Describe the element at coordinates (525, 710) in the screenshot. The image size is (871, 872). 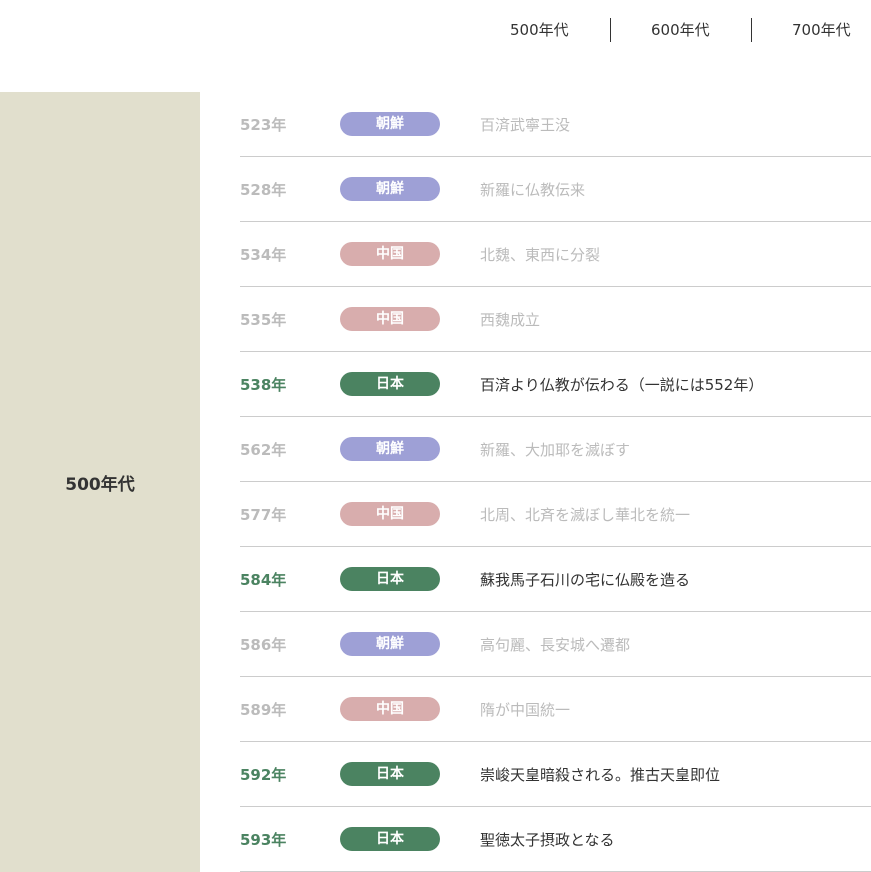
I see `event-description: 隋が中国統一` at that location.